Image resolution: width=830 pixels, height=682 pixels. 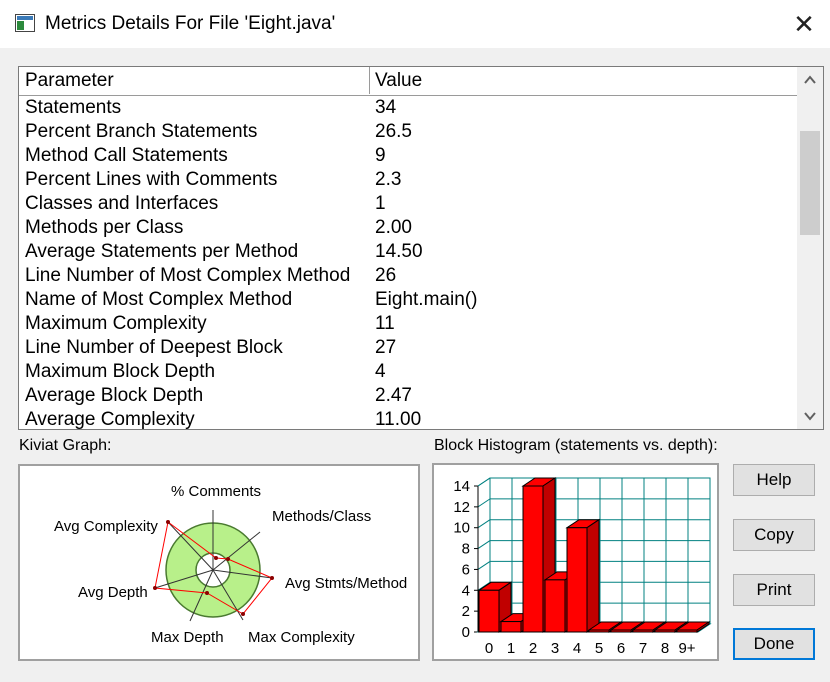 What do you see at coordinates (466, 632) in the screenshot?
I see `y-tick-label: 0` at bounding box center [466, 632].